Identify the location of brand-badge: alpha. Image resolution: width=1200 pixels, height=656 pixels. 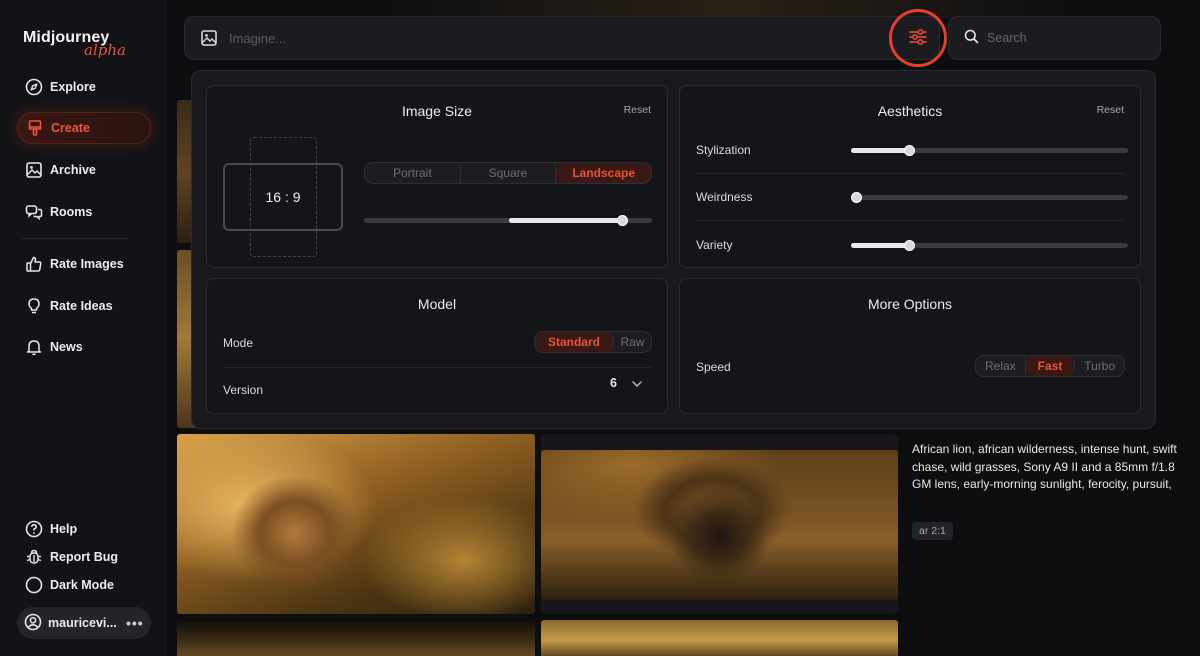
(105, 50).